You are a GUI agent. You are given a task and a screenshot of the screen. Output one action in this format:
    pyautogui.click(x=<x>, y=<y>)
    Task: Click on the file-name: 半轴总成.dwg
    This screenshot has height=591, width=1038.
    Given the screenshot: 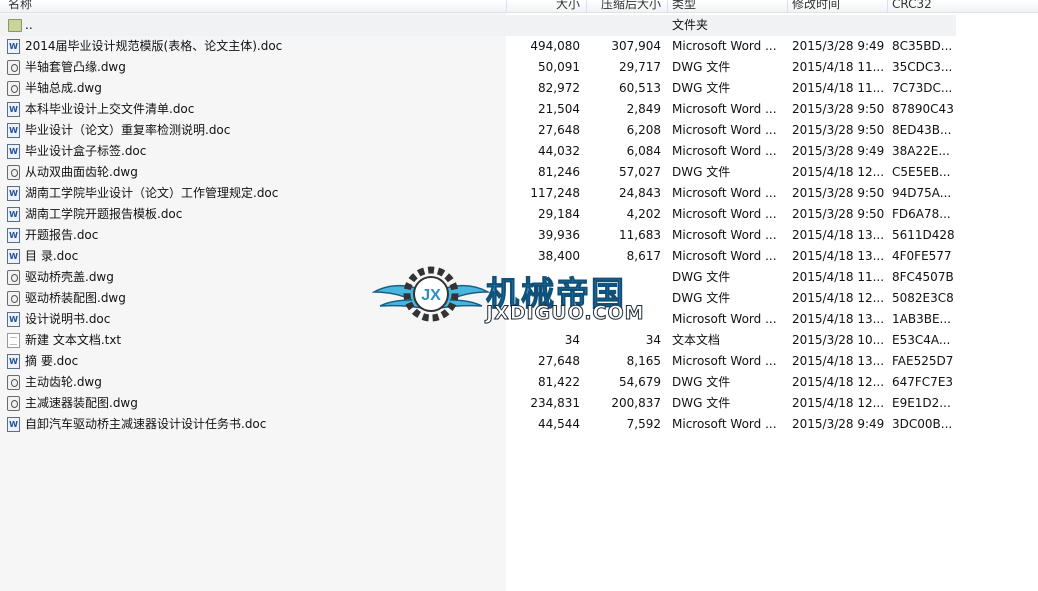 What is the action you would take?
    pyautogui.click(x=63, y=88)
    